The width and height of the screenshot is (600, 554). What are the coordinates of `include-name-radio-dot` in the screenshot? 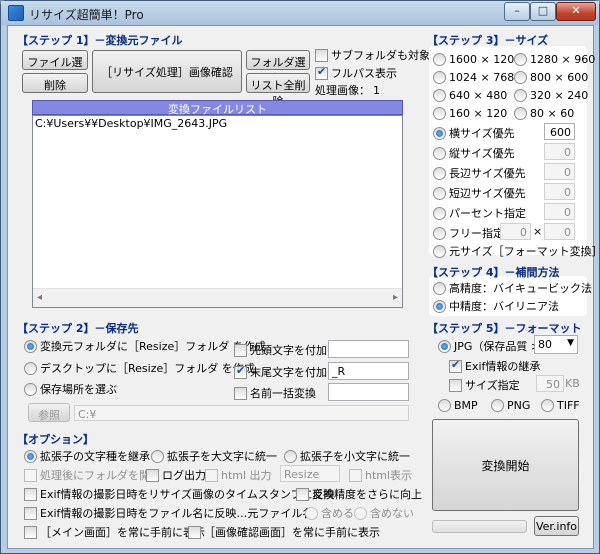 It's located at (311, 513).